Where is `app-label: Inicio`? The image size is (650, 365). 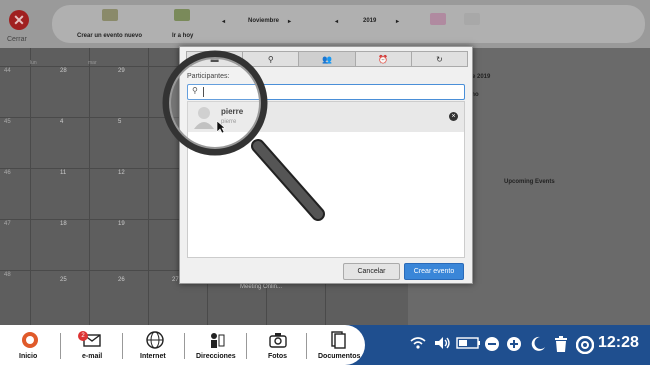 app-label: Inicio is located at coordinates (28, 356).